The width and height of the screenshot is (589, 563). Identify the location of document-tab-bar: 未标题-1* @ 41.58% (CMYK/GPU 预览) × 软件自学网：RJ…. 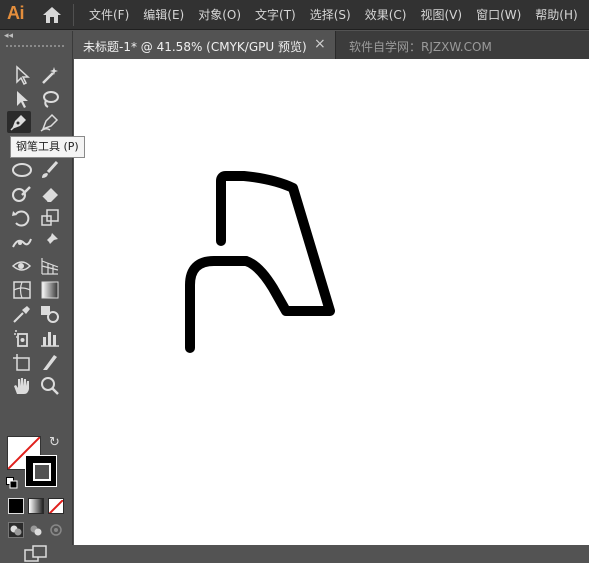
(331, 45).